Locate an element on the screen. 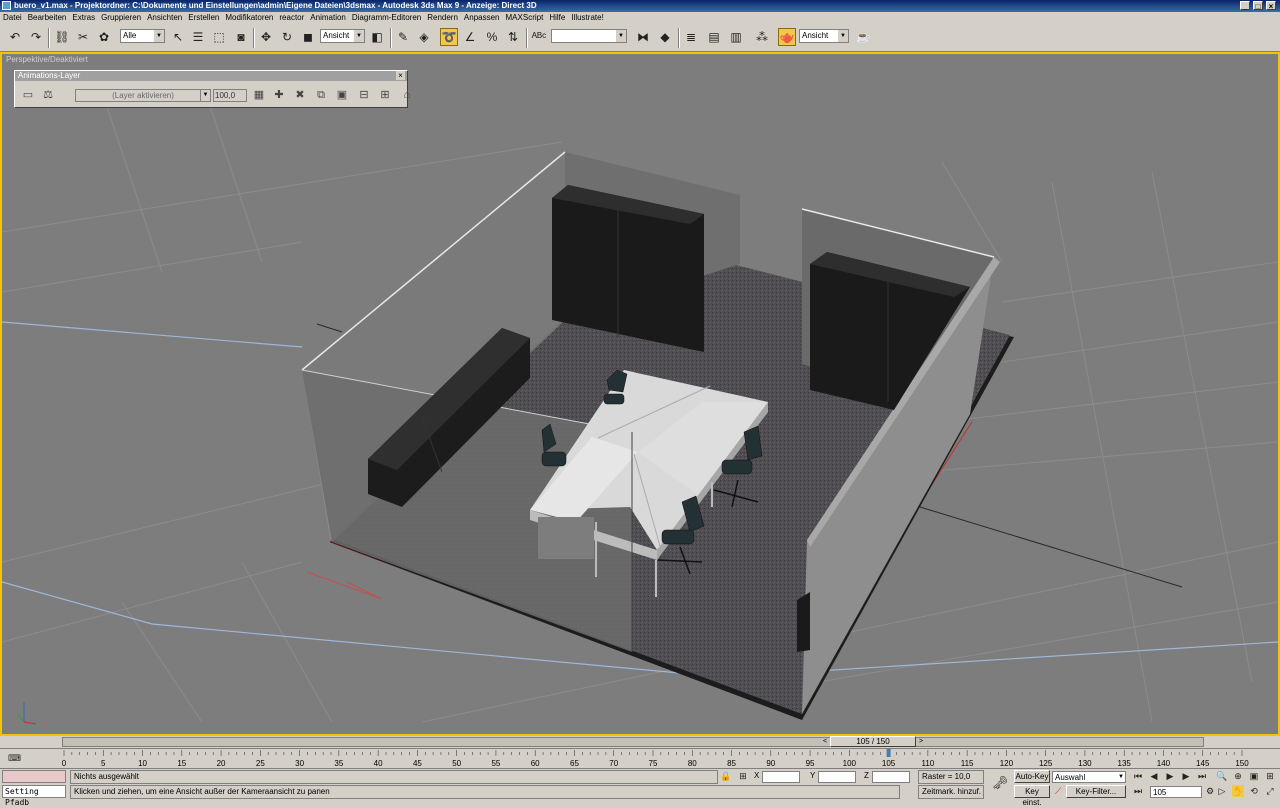 Image resolution: width=1280 pixels, height=808 pixels. link-icon: ⛓ is located at coordinates (62, 37).